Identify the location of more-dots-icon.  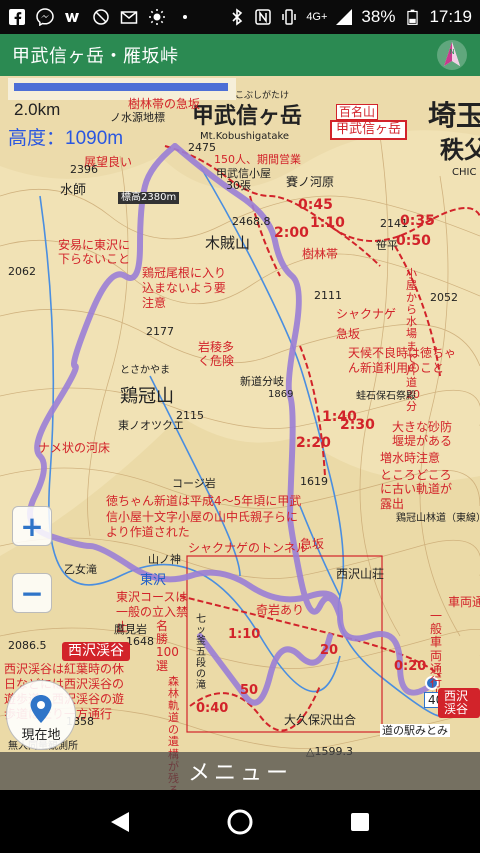
(185, 17).